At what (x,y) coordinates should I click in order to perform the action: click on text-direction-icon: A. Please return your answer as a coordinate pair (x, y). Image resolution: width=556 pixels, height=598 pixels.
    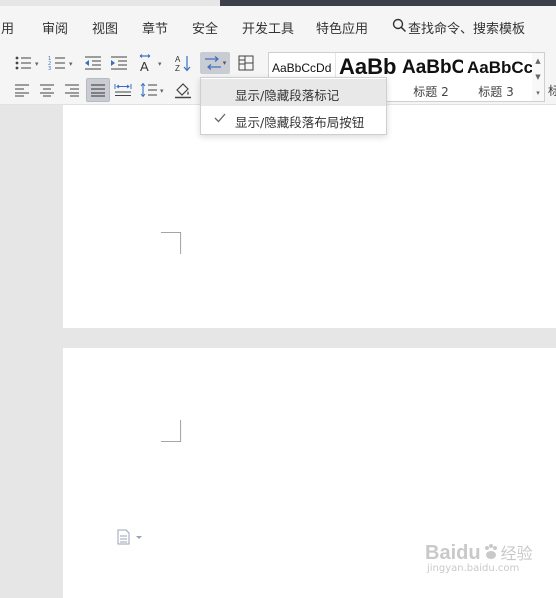
    Looking at the image, I should click on (147, 63).